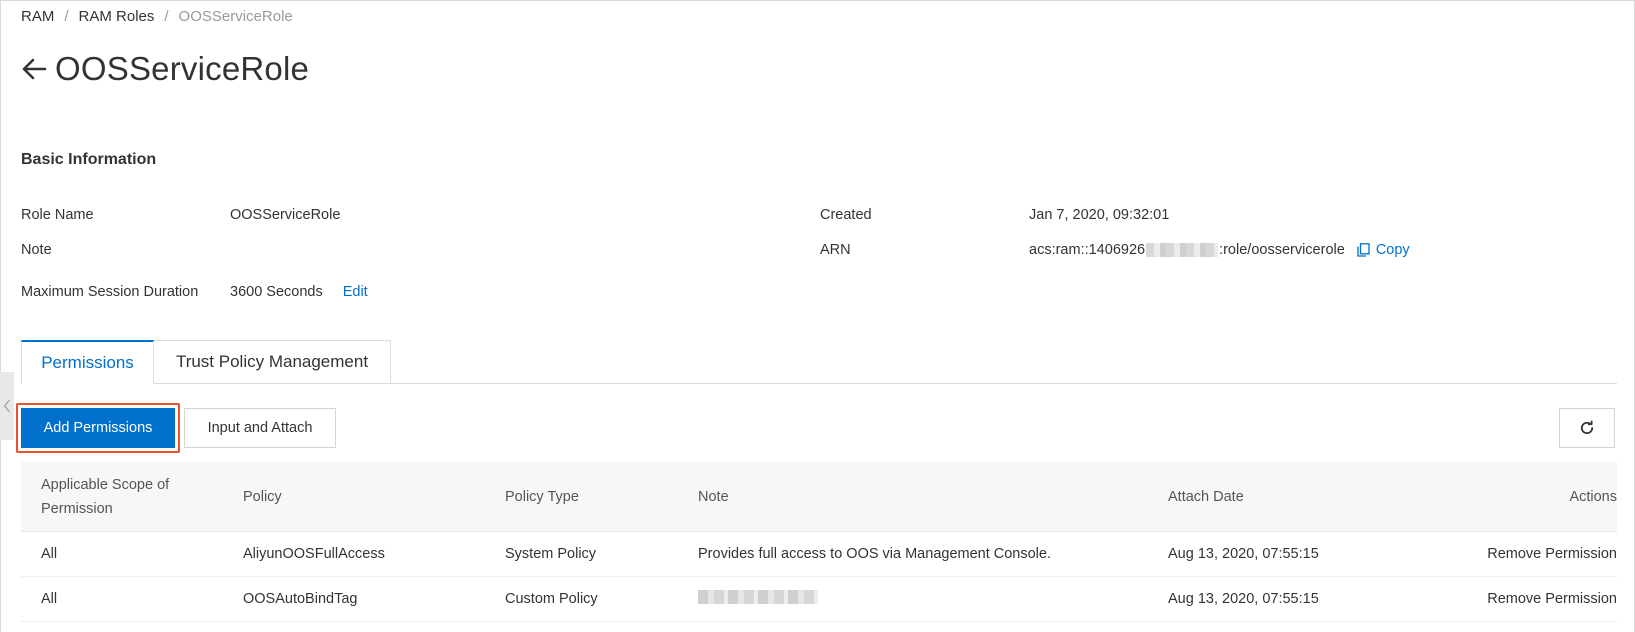 This screenshot has height=632, width=1635. I want to click on breadcrumb-item-ram: RAM, so click(37, 16).